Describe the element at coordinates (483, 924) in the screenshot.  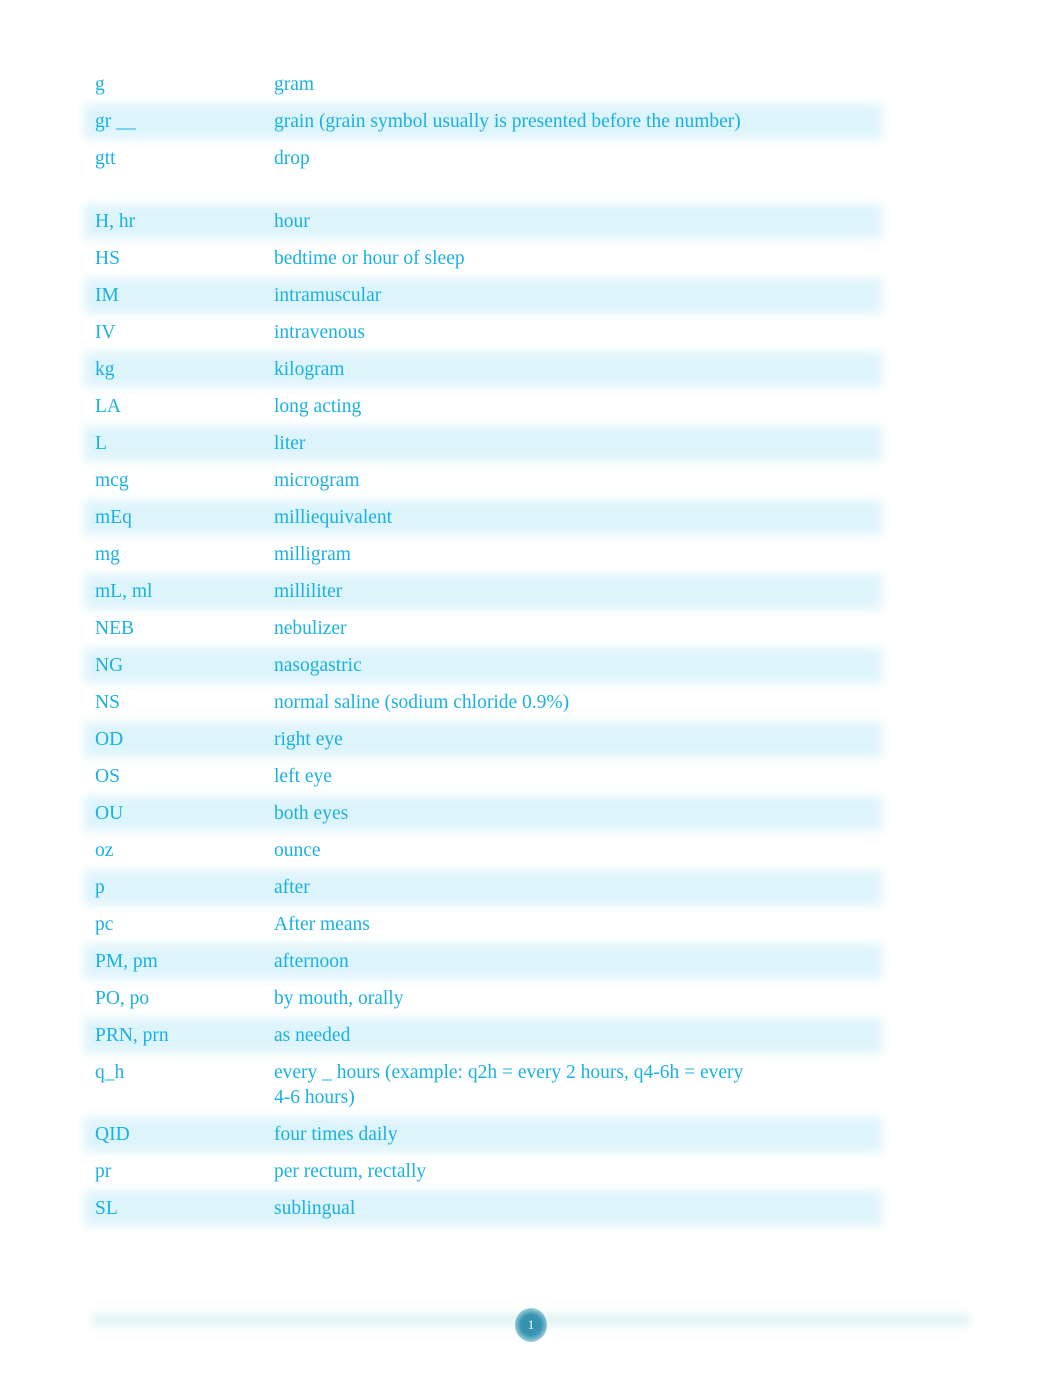
I see `table-row: pc After means` at that location.